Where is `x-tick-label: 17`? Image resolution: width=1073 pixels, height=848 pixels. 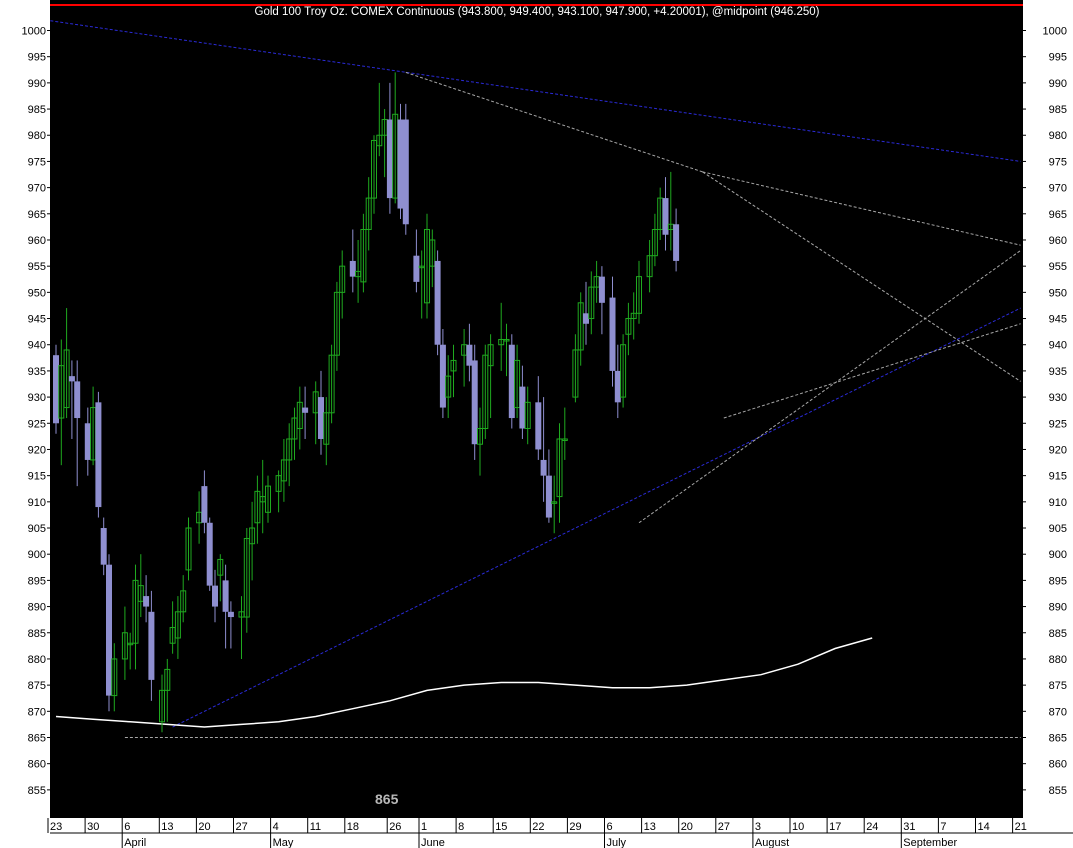
x-tick-label: 17 is located at coordinates (835, 827).